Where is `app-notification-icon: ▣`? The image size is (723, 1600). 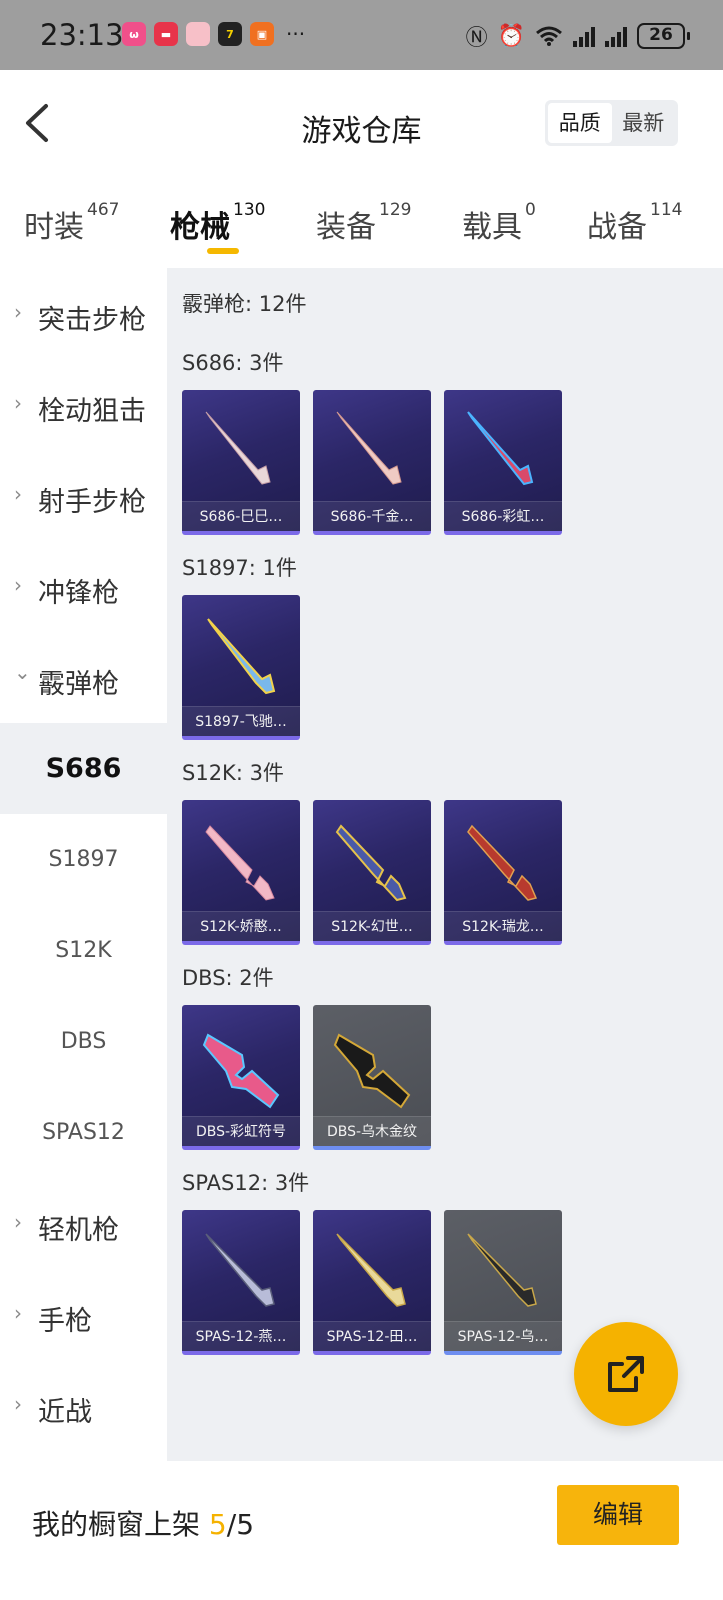 app-notification-icon: ▣ is located at coordinates (262, 34).